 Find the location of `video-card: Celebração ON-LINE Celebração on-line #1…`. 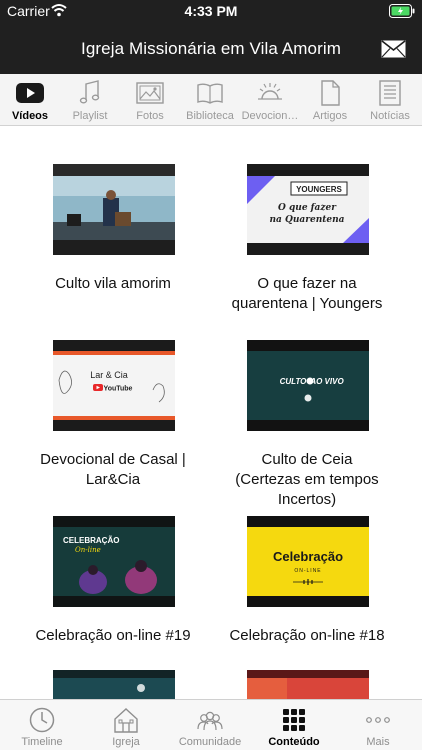

video-card: Celebração ON-LINE Celebração on-line #1… is located at coordinates (322, 591).